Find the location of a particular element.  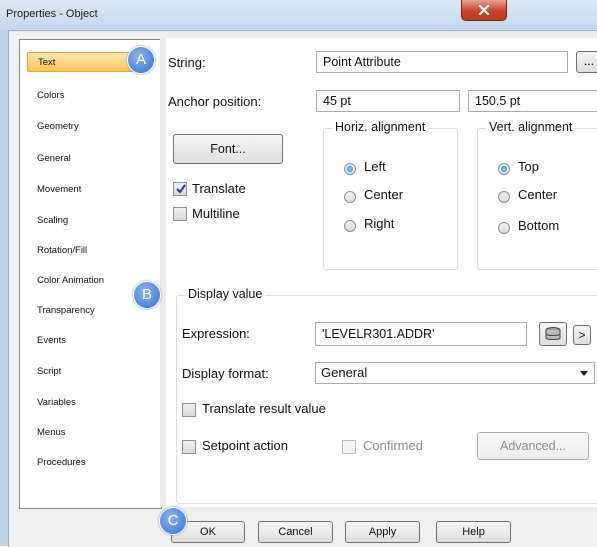

multiline-label: Multiline is located at coordinates (216, 213).